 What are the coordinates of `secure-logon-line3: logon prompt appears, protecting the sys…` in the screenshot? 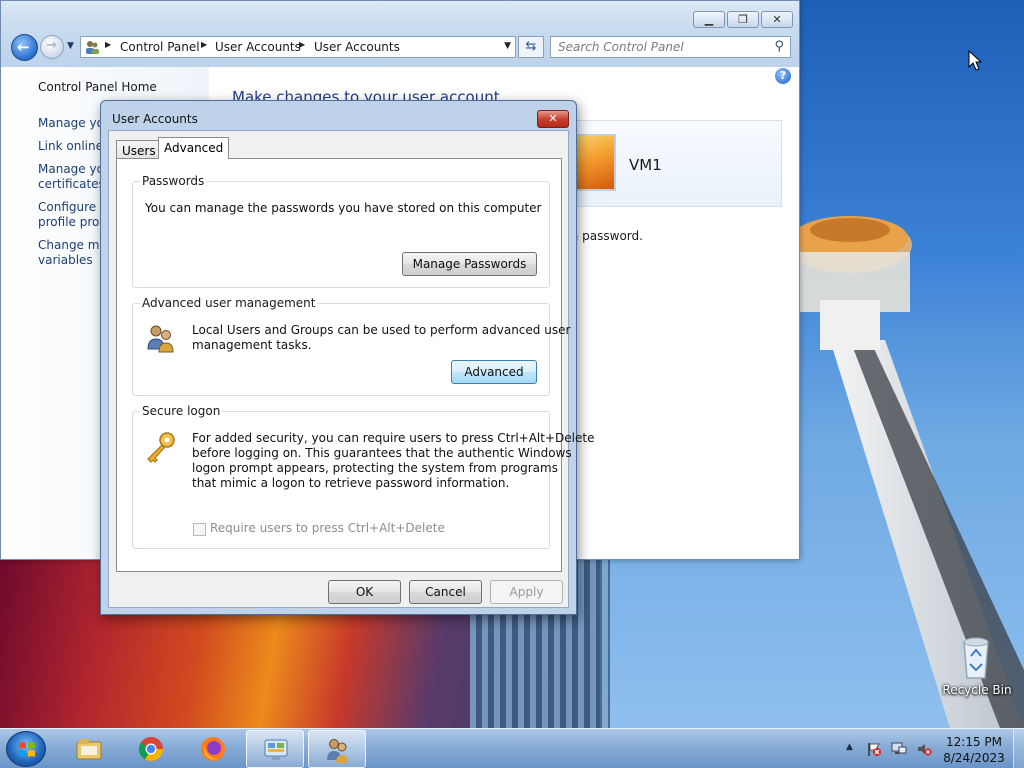 It's located at (375, 468).